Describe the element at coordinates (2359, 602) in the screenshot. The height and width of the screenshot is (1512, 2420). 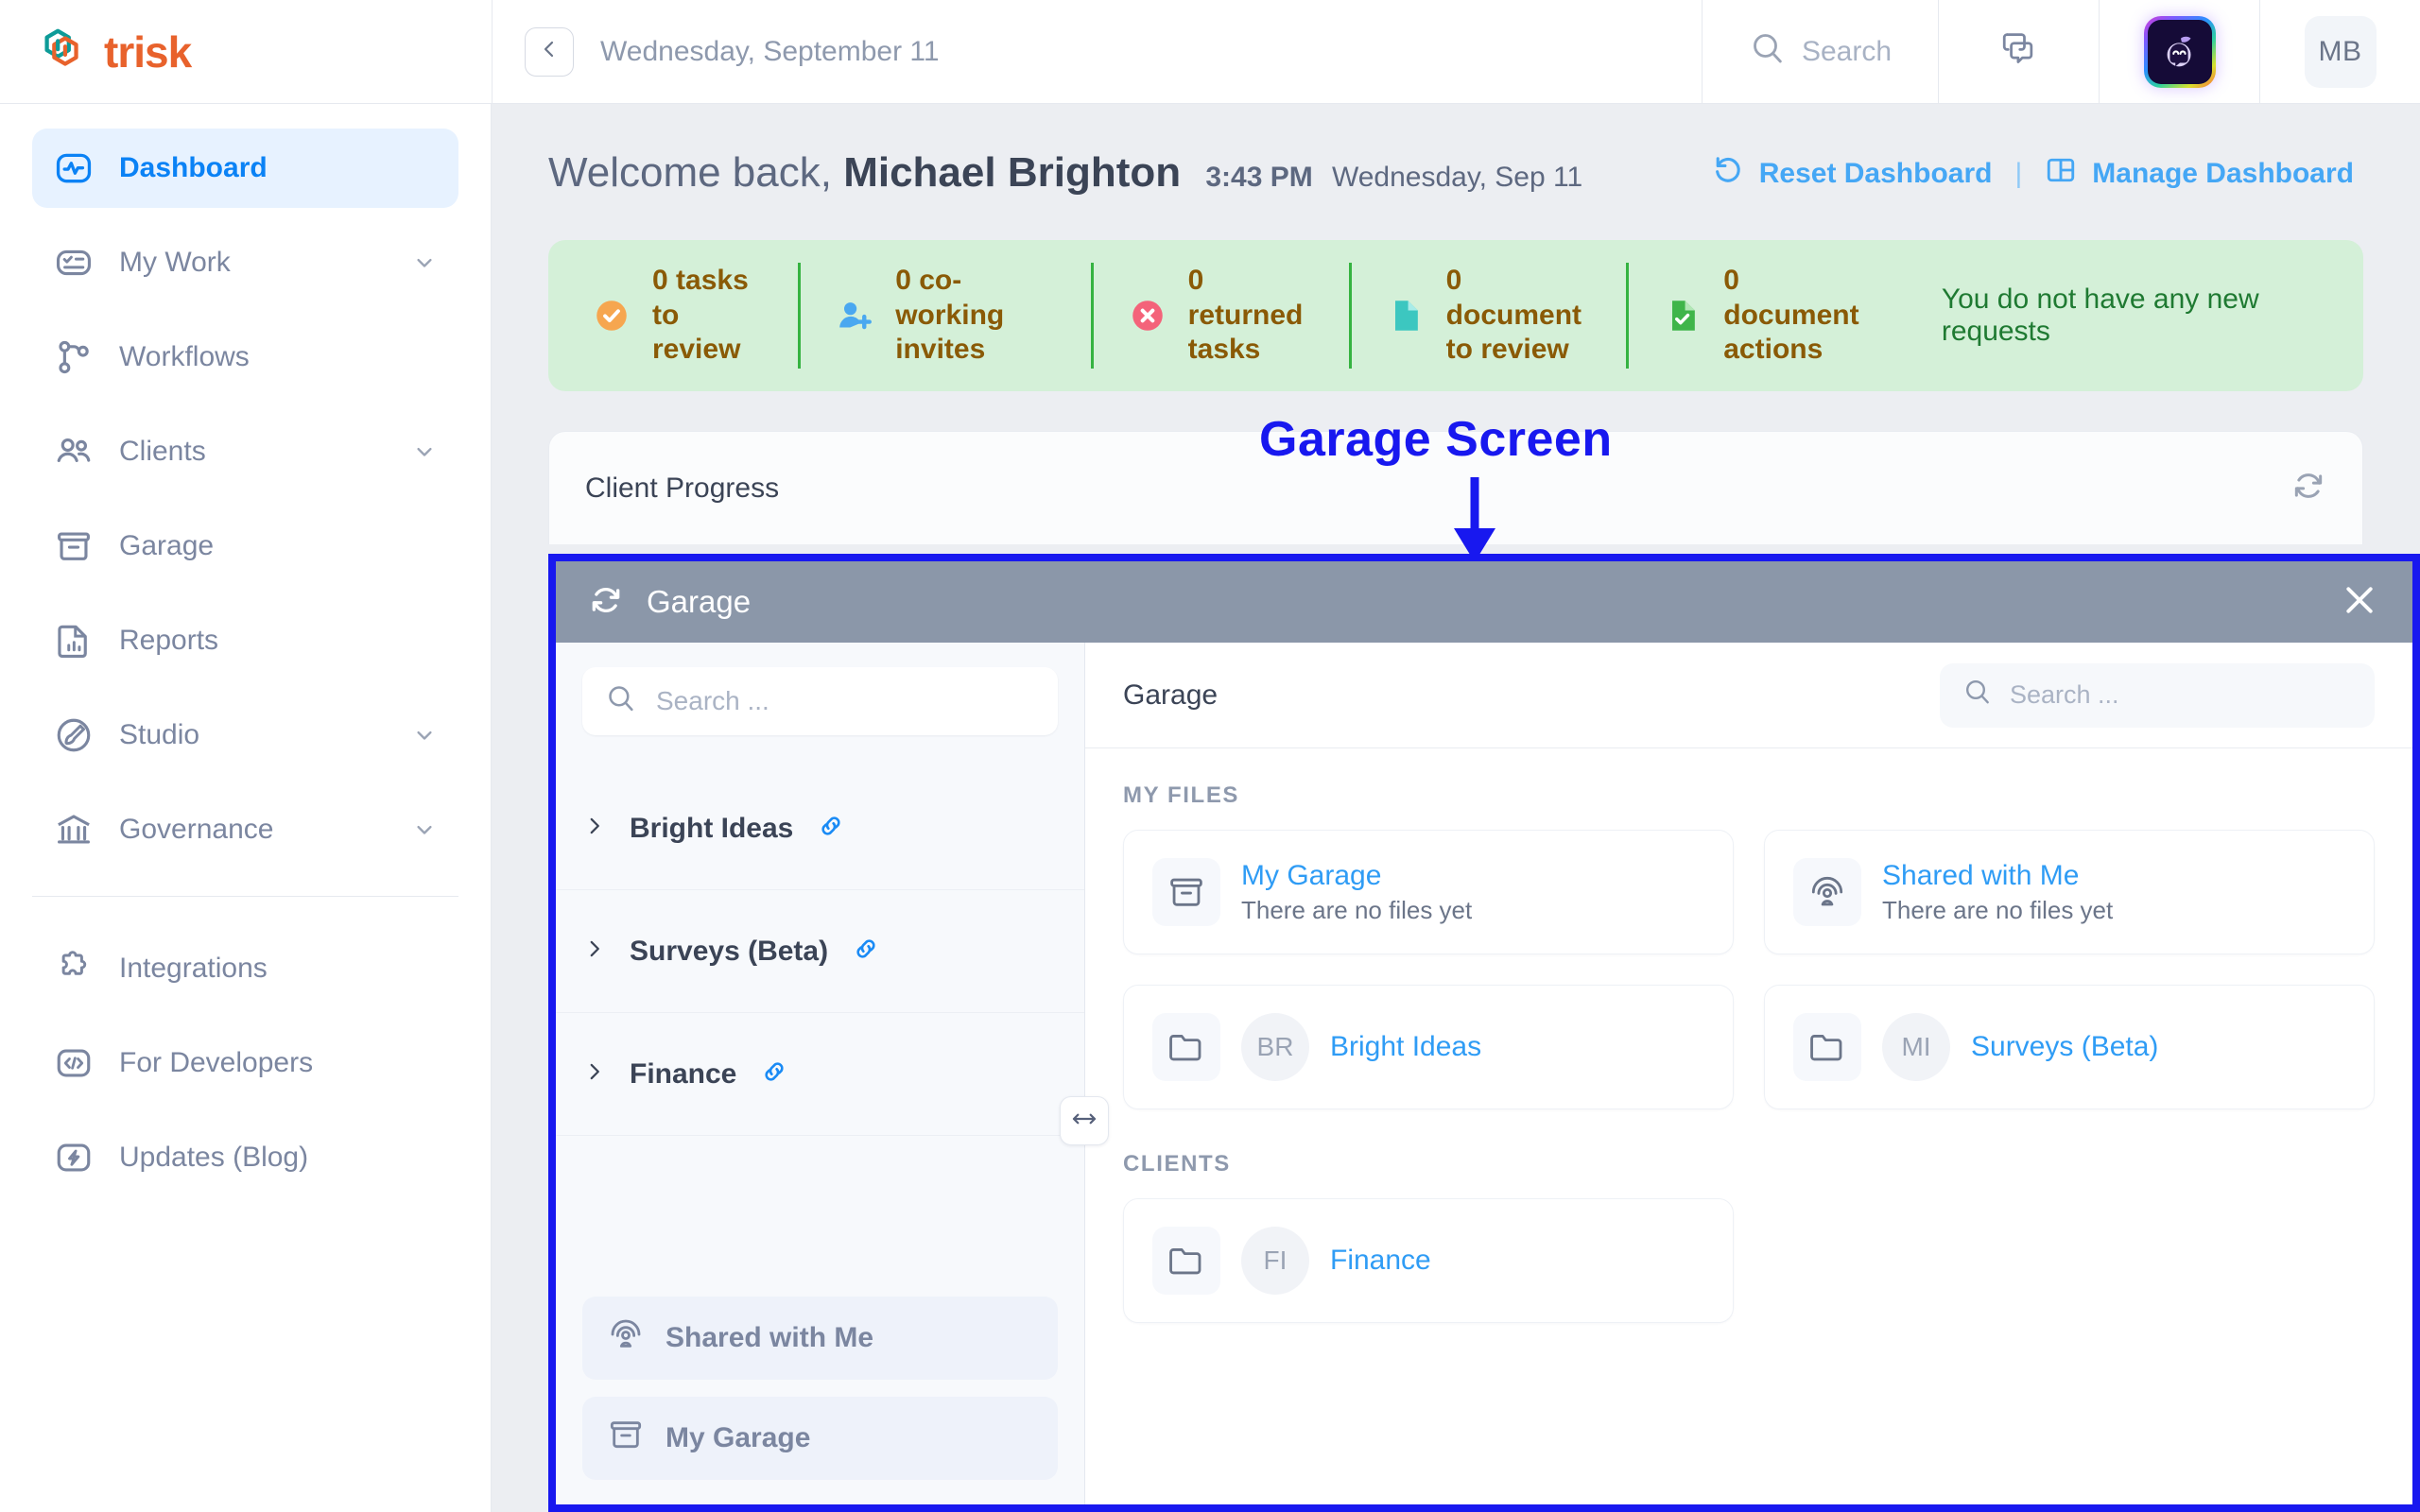
I see `close-x-icon` at that location.